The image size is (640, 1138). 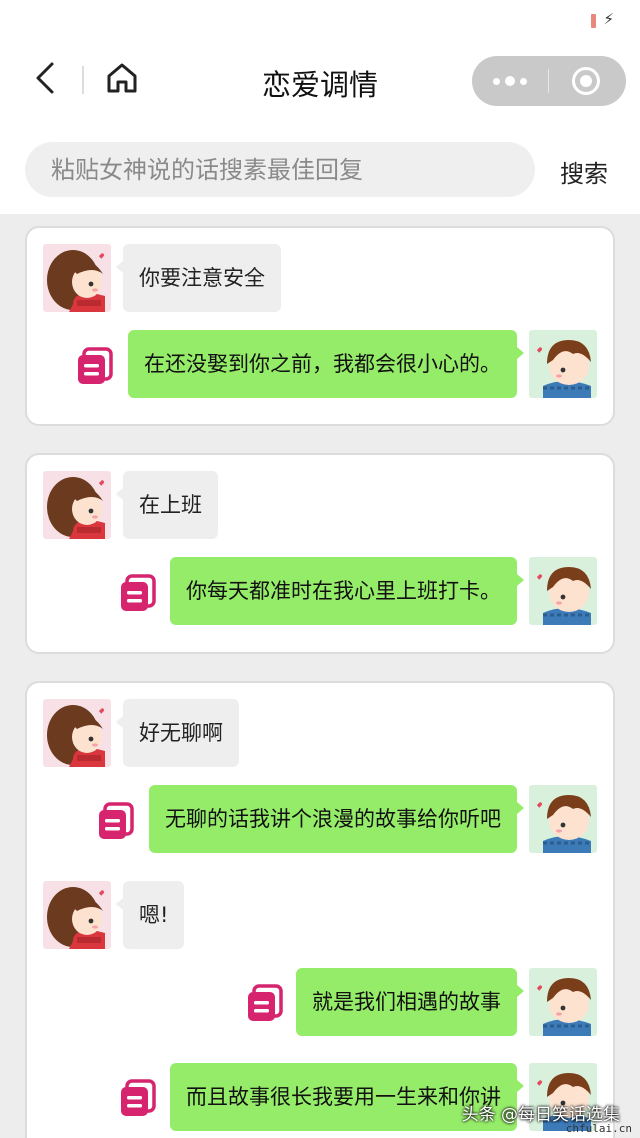 What do you see at coordinates (347, 591) in the screenshot?
I see `message-bubble-right: 你每天都准时在我心里上班打卡。` at bounding box center [347, 591].